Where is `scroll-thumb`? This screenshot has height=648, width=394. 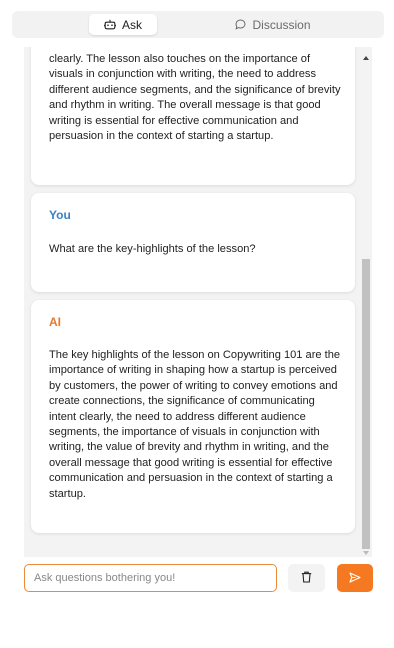
scroll-thumb is located at coordinates (366, 404).